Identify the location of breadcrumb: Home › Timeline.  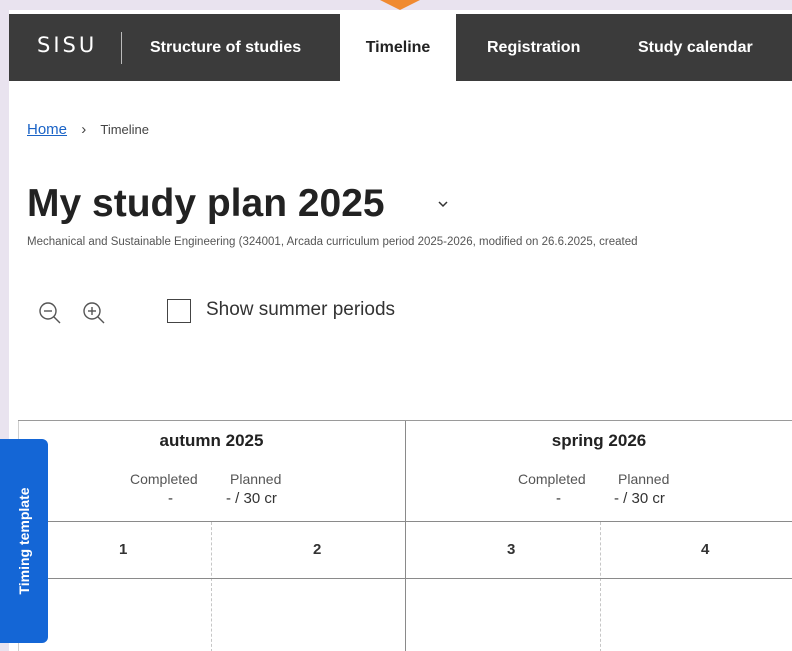
(88, 129).